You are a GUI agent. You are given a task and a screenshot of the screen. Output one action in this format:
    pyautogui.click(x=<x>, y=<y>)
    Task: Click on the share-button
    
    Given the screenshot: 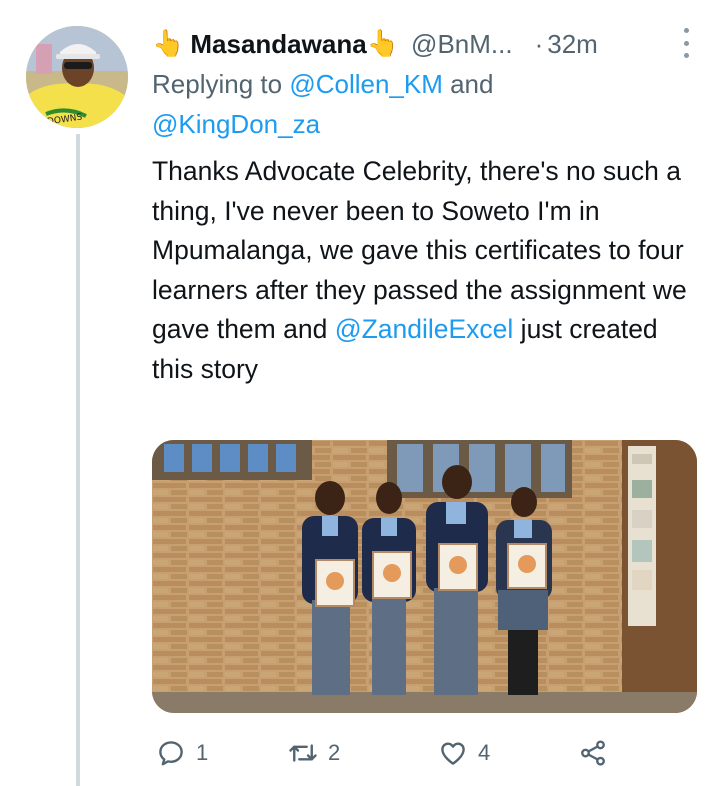 What is the action you would take?
    pyautogui.click(x=593, y=753)
    